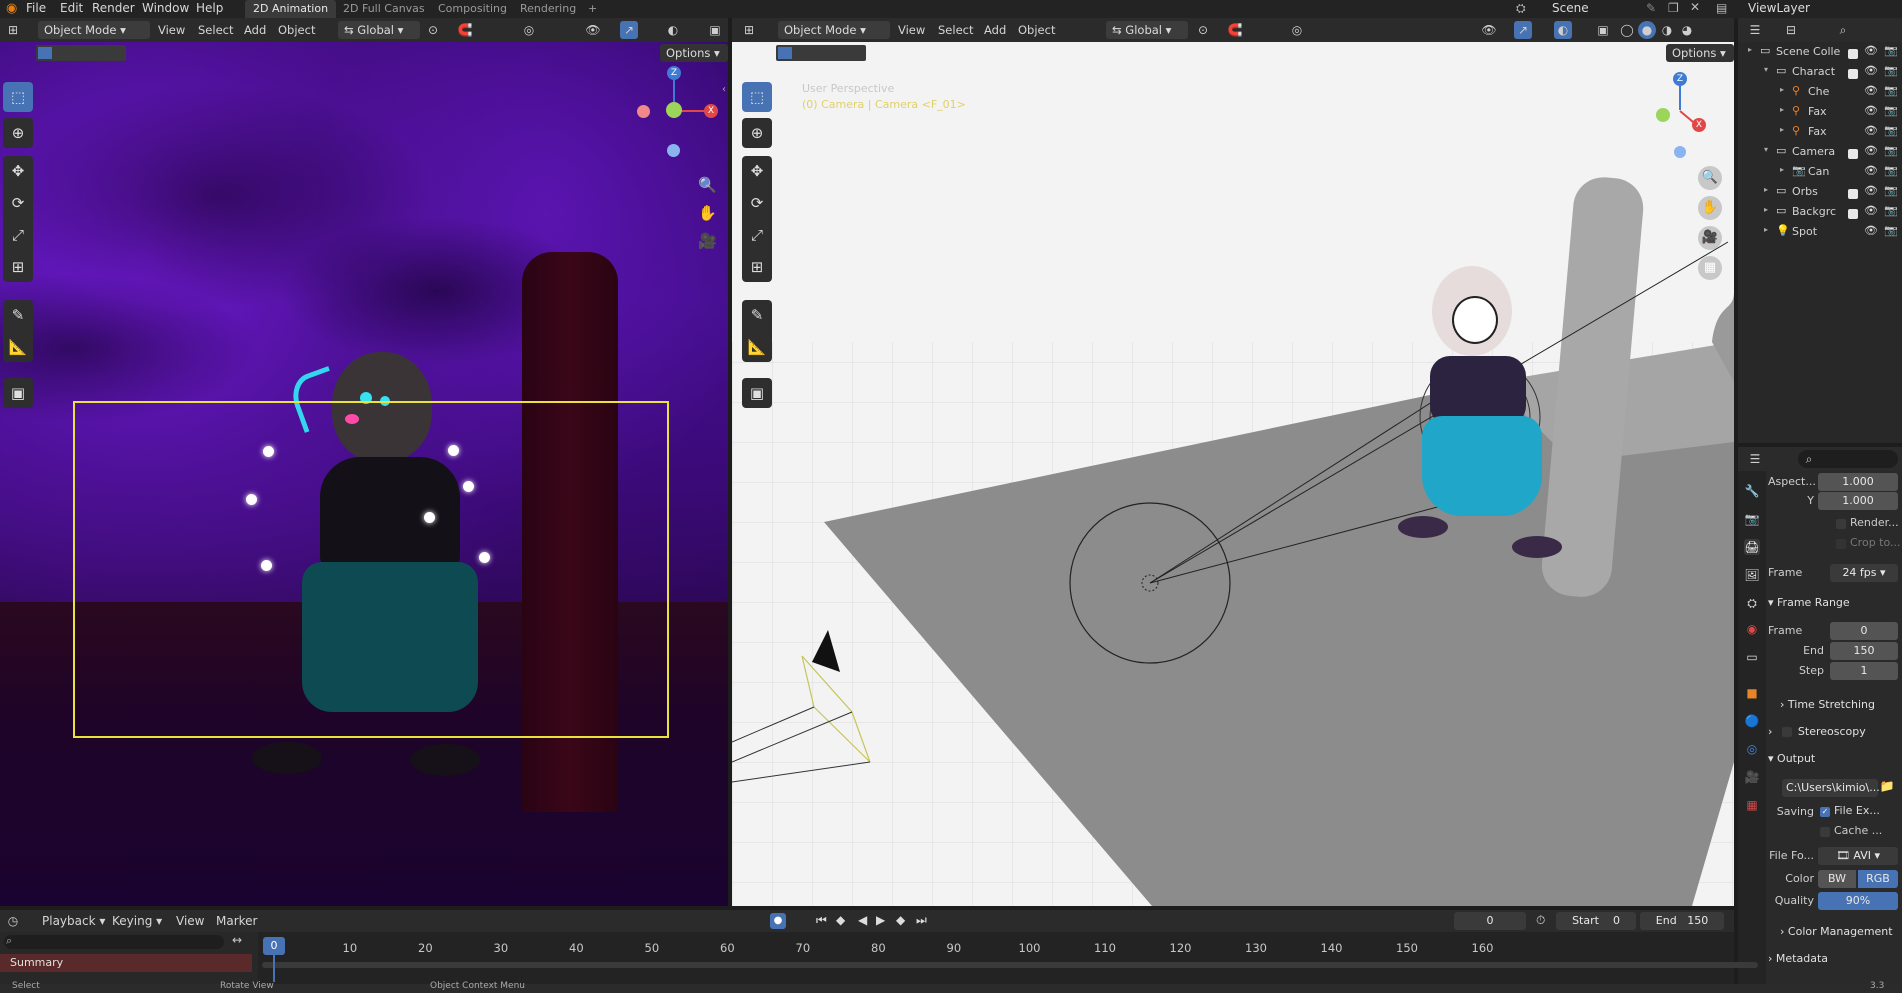 Image resolution: width=1902 pixels, height=993 pixels. I want to click on right-gizmo-x-icon: X, so click(1699, 125).